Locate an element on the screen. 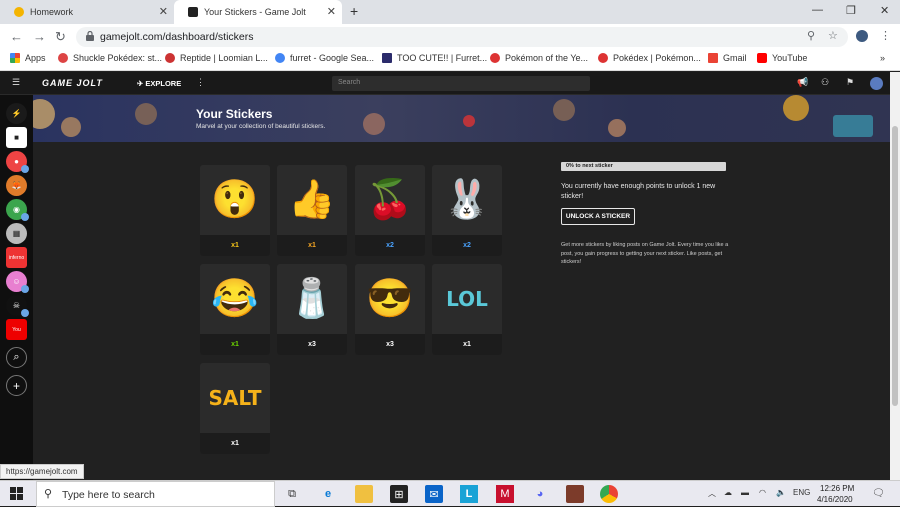  search-icon: ⌕ is located at coordinates (16, 357).